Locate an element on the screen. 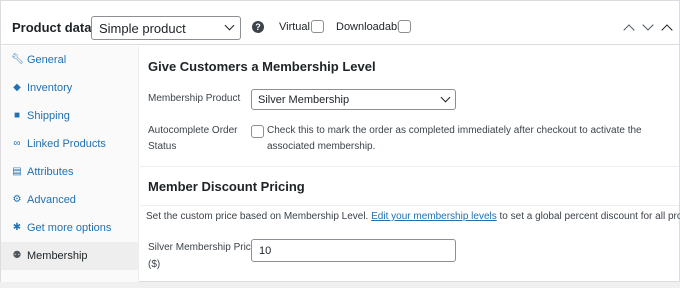 The image size is (680, 288). tab-attributes: ▤ Attributes is located at coordinates (70, 172).